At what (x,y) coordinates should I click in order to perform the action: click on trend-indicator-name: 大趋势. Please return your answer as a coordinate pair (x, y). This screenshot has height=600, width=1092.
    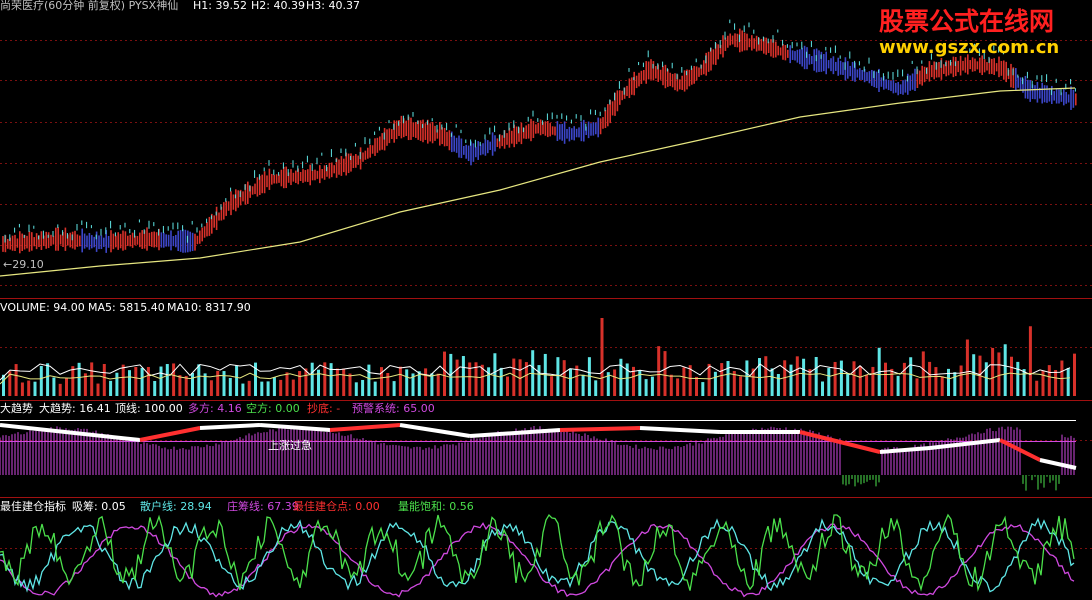
    Looking at the image, I should click on (16, 408).